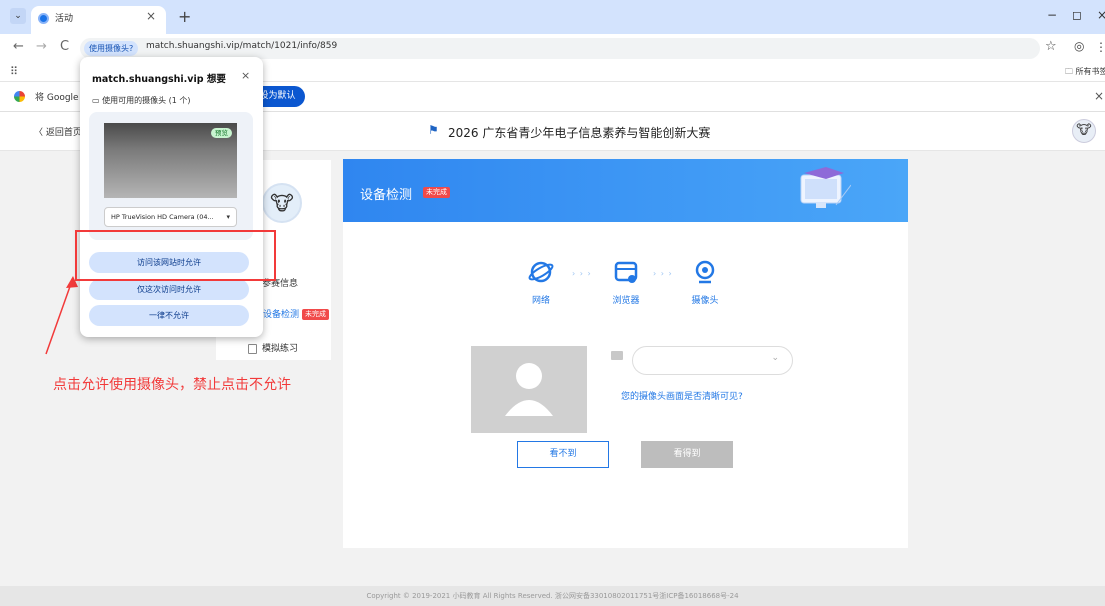 This screenshot has width=1105, height=606. I want to click on highlight-box-annotation, so click(175, 255).